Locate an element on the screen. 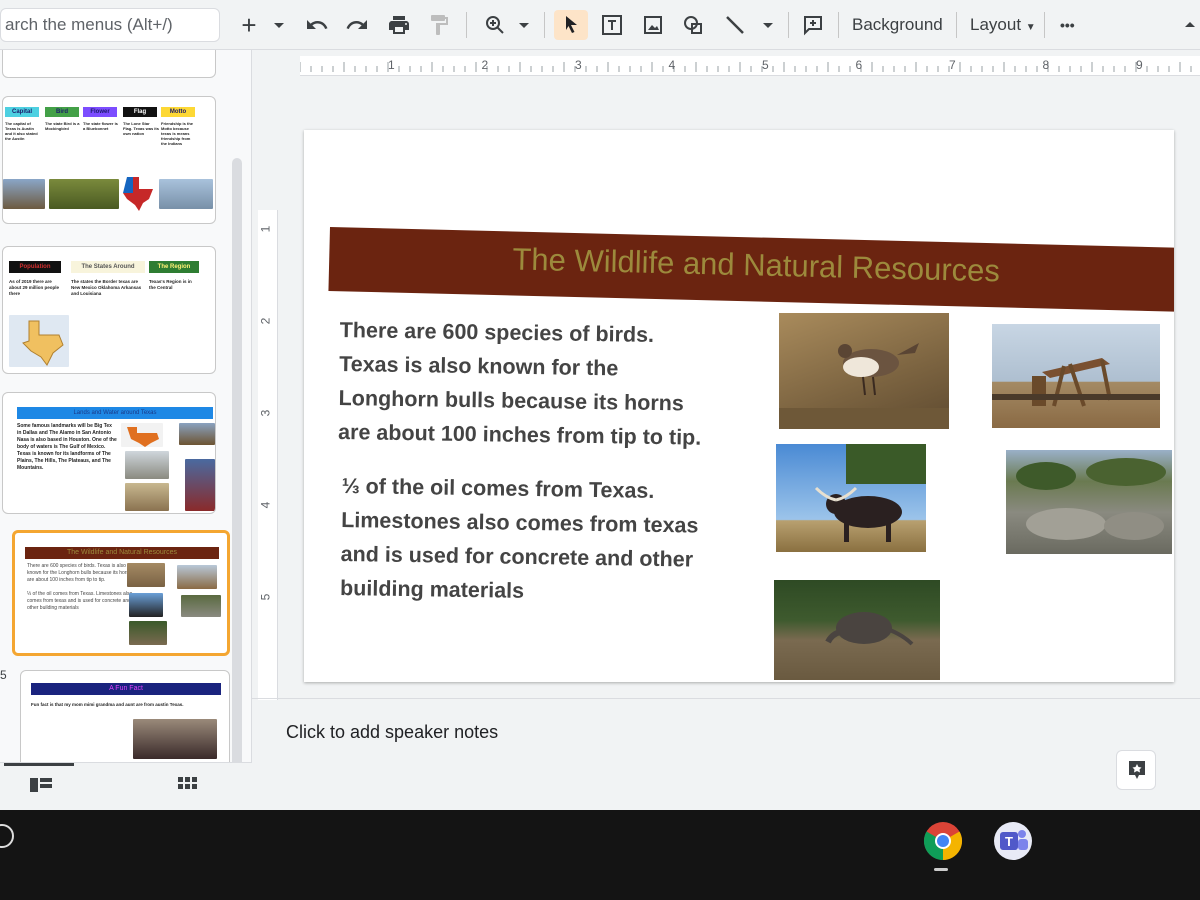  vertical-ruler: 1 2 3 4 5 is located at coordinates (268, 455).